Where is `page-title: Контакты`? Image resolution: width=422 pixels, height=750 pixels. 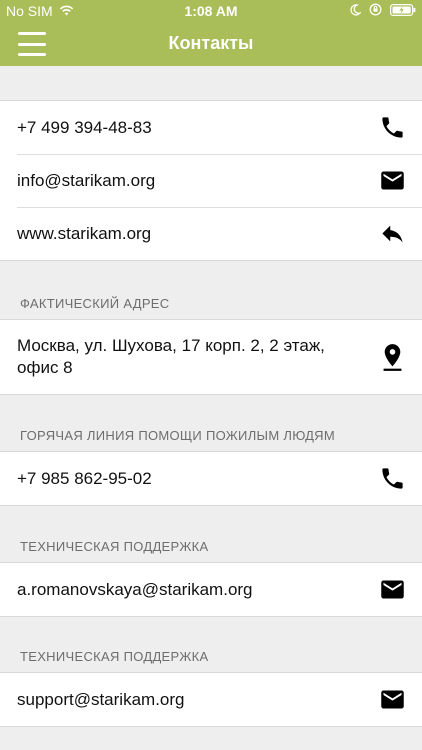 page-title: Контакты is located at coordinates (211, 43).